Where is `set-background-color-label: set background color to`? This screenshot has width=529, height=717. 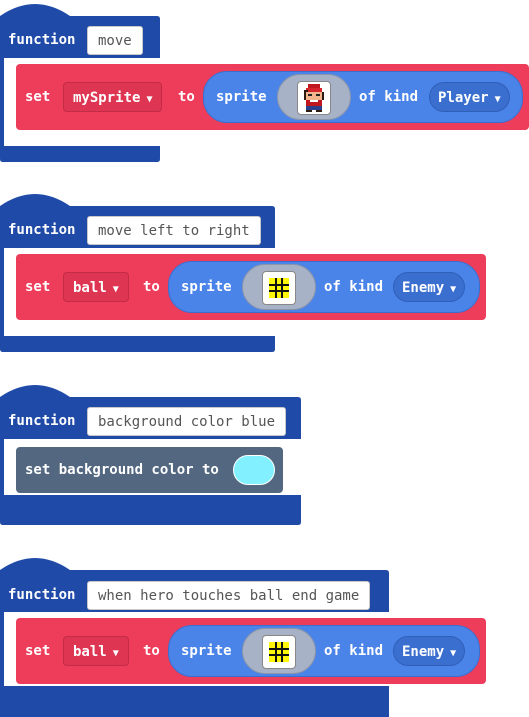
set-background-color-label: set background color to is located at coordinates (122, 470).